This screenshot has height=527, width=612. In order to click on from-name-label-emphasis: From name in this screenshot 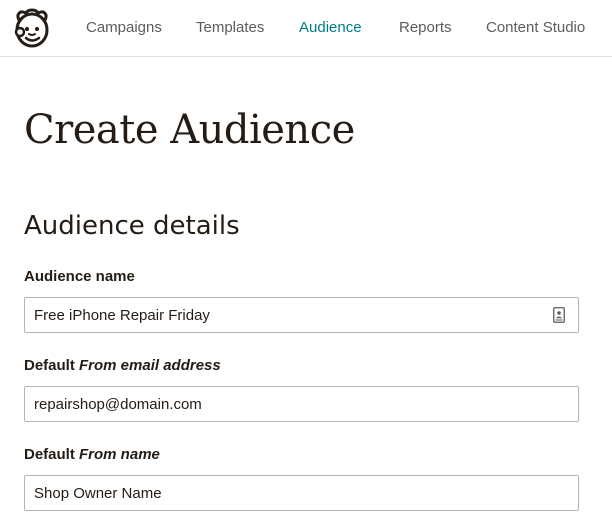, I will do `click(119, 454)`.